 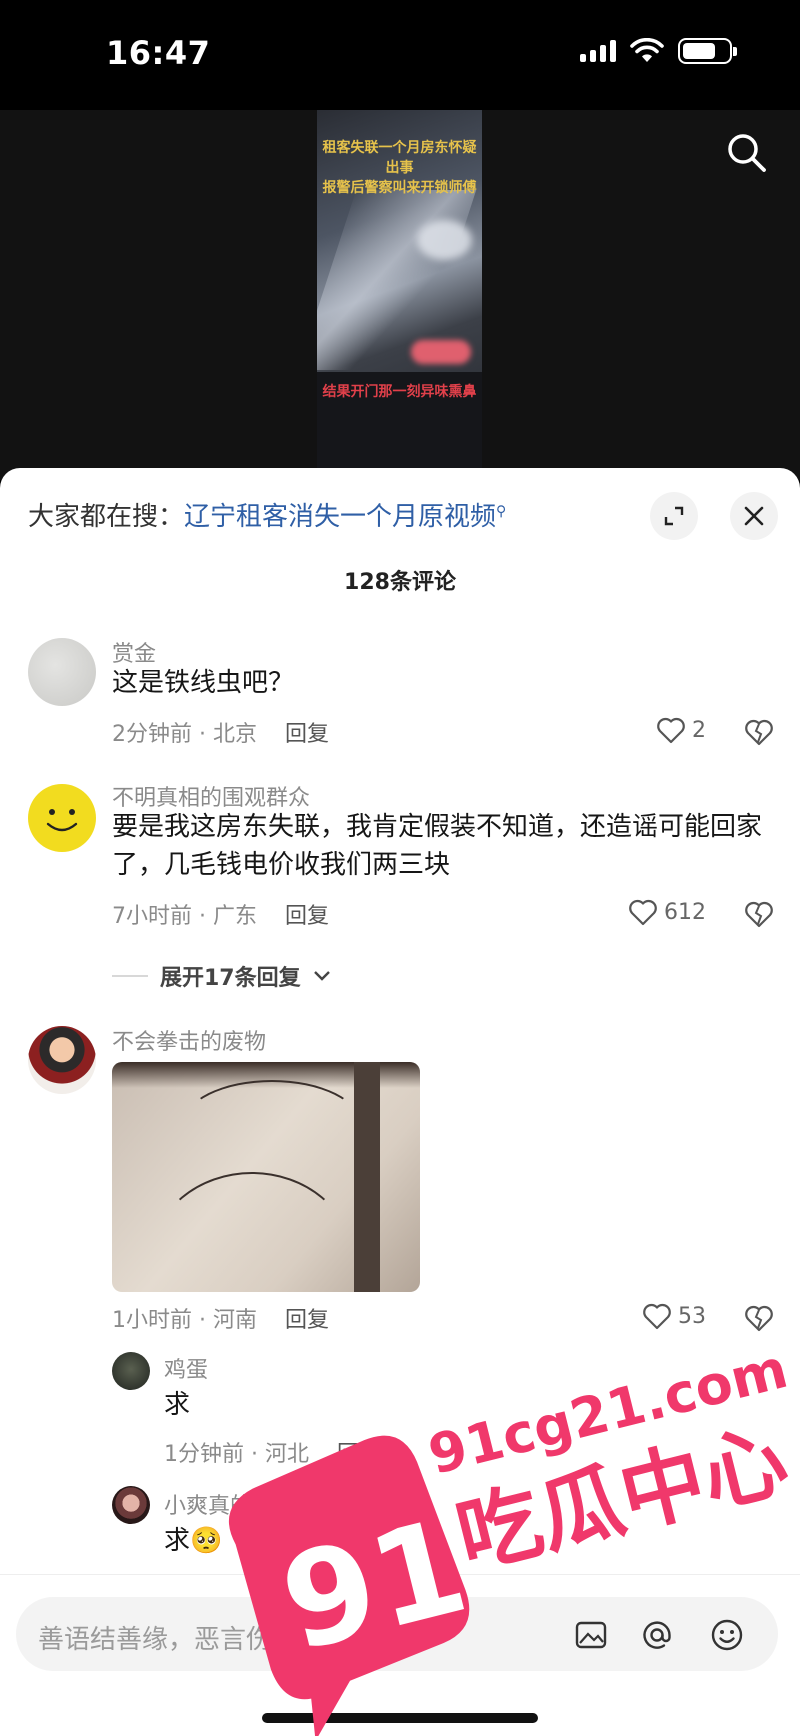 What do you see at coordinates (244, 1504) in the screenshot?
I see `reply-username: 小爽真的没喝多.` at bounding box center [244, 1504].